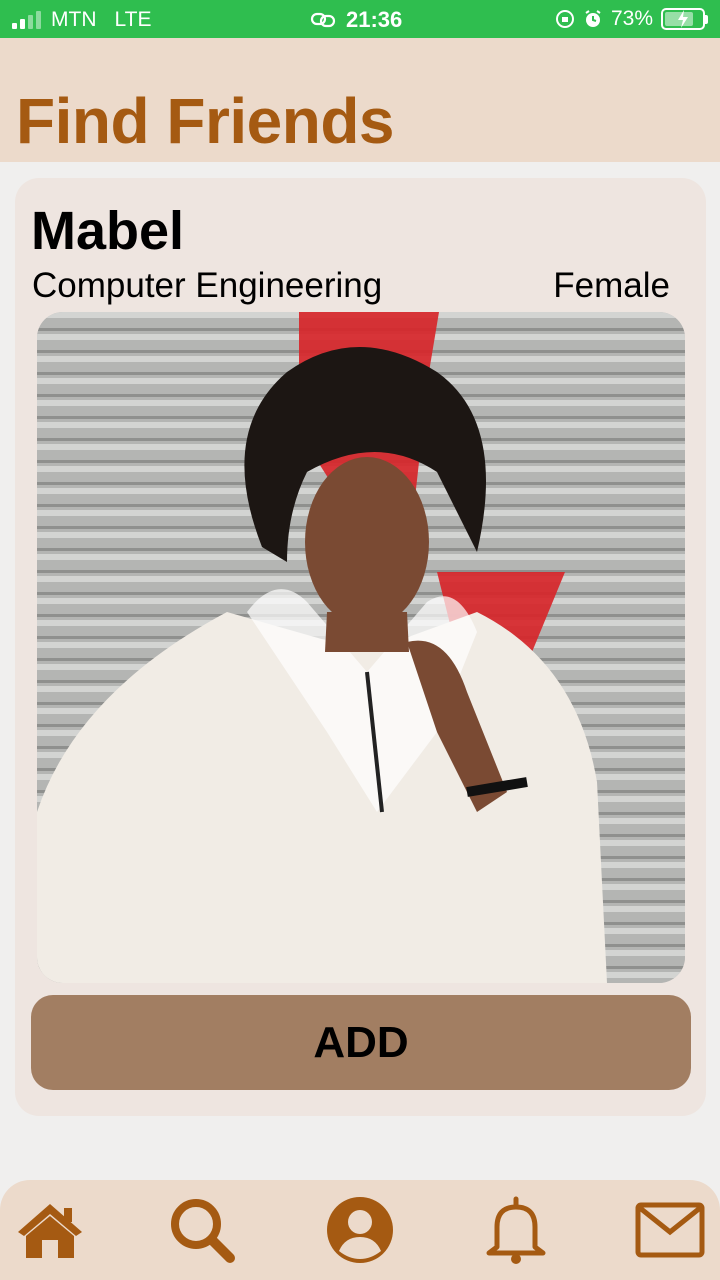  What do you see at coordinates (323, 20) in the screenshot?
I see `link-icon` at bounding box center [323, 20].